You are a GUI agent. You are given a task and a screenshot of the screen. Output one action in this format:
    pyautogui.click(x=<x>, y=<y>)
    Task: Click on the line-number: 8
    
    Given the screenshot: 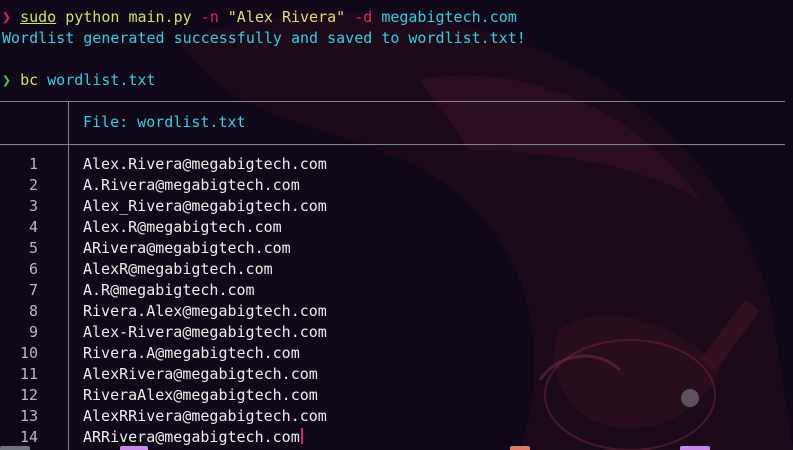 What is the action you would take?
    pyautogui.click(x=33, y=311)
    